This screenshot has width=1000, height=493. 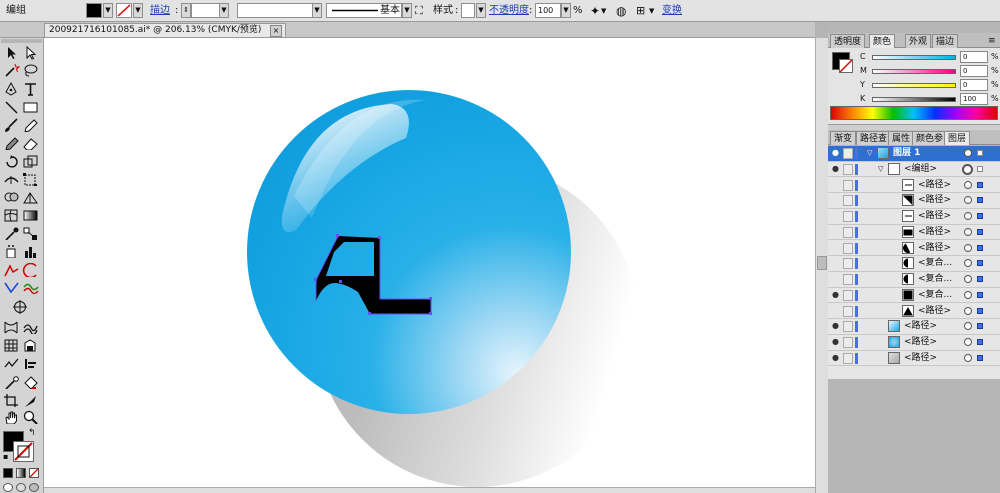 What do you see at coordinates (481, 10) in the screenshot?
I see `style-dropdown-icon: ▼` at bounding box center [481, 10].